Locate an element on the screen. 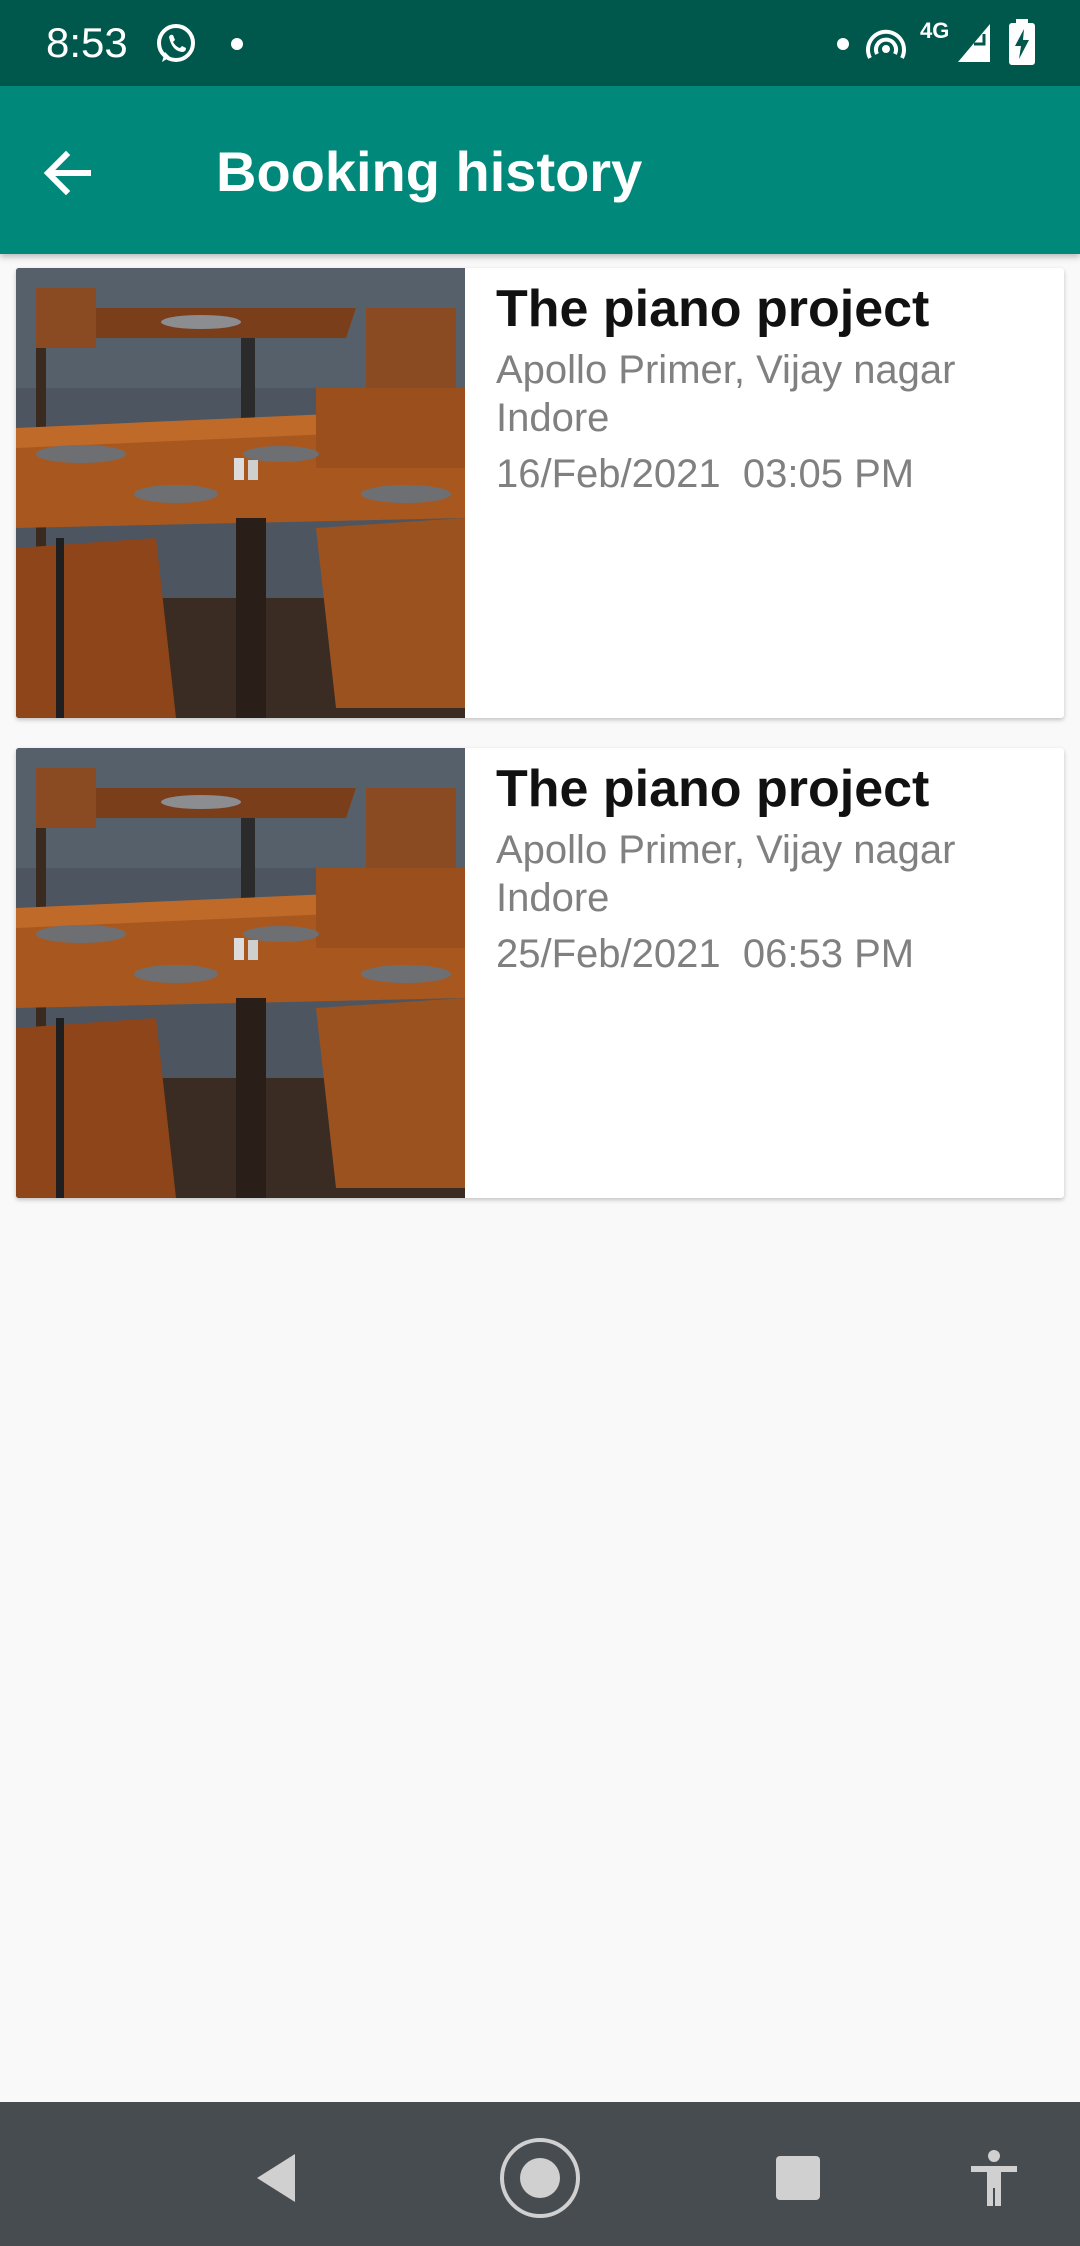  status-bar: 8:53 4G is located at coordinates (540, 43).